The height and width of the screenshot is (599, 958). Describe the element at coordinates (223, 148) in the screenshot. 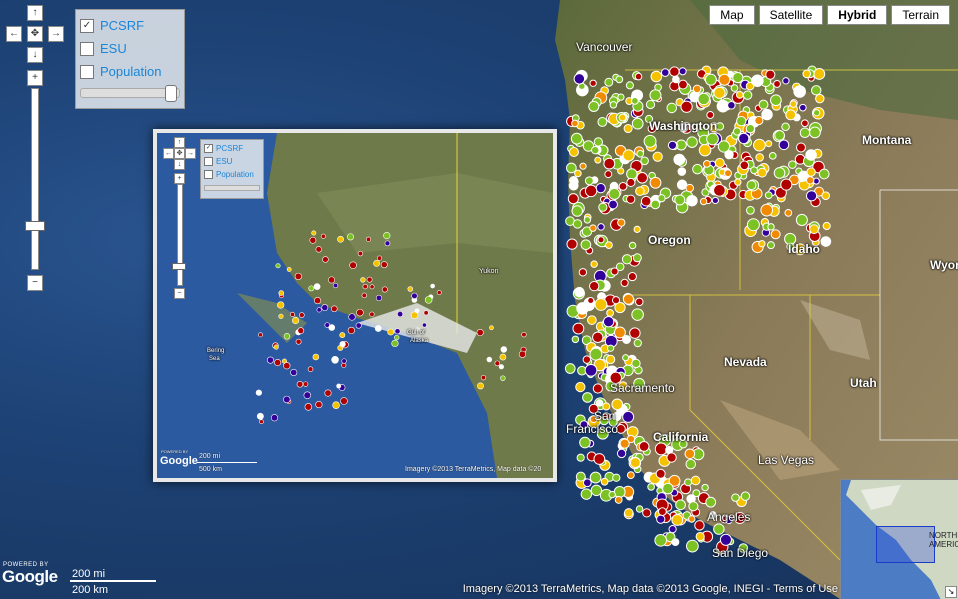

I see `inset-layer-pcsrf: ✓ PCSRF` at that location.